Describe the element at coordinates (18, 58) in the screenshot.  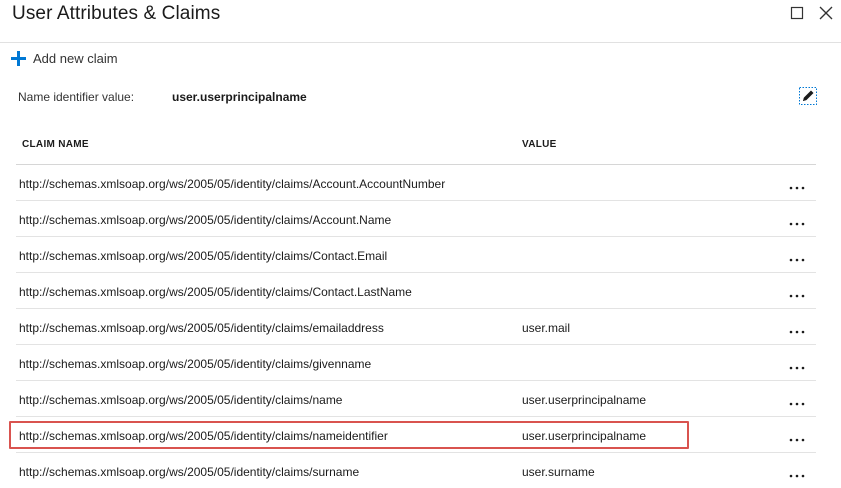
I see `plus-icon` at that location.